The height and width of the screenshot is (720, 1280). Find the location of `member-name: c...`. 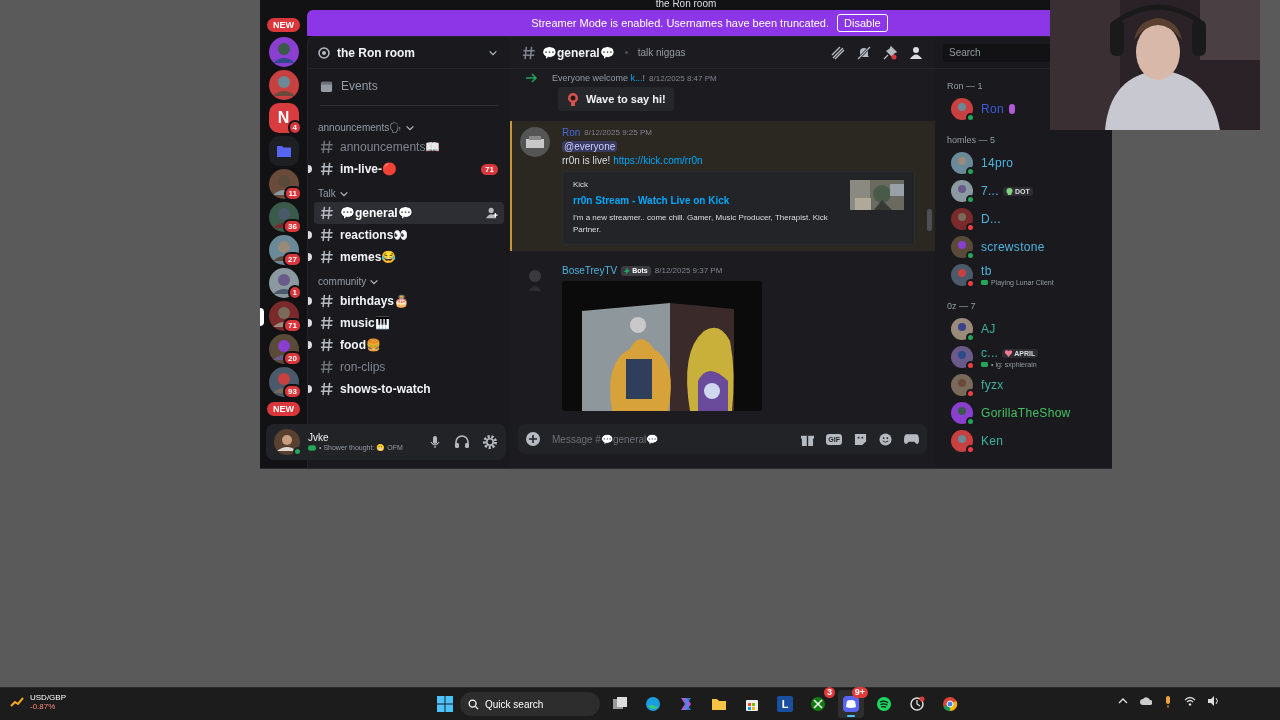

member-name: c... is located at coordinates (990, 353).